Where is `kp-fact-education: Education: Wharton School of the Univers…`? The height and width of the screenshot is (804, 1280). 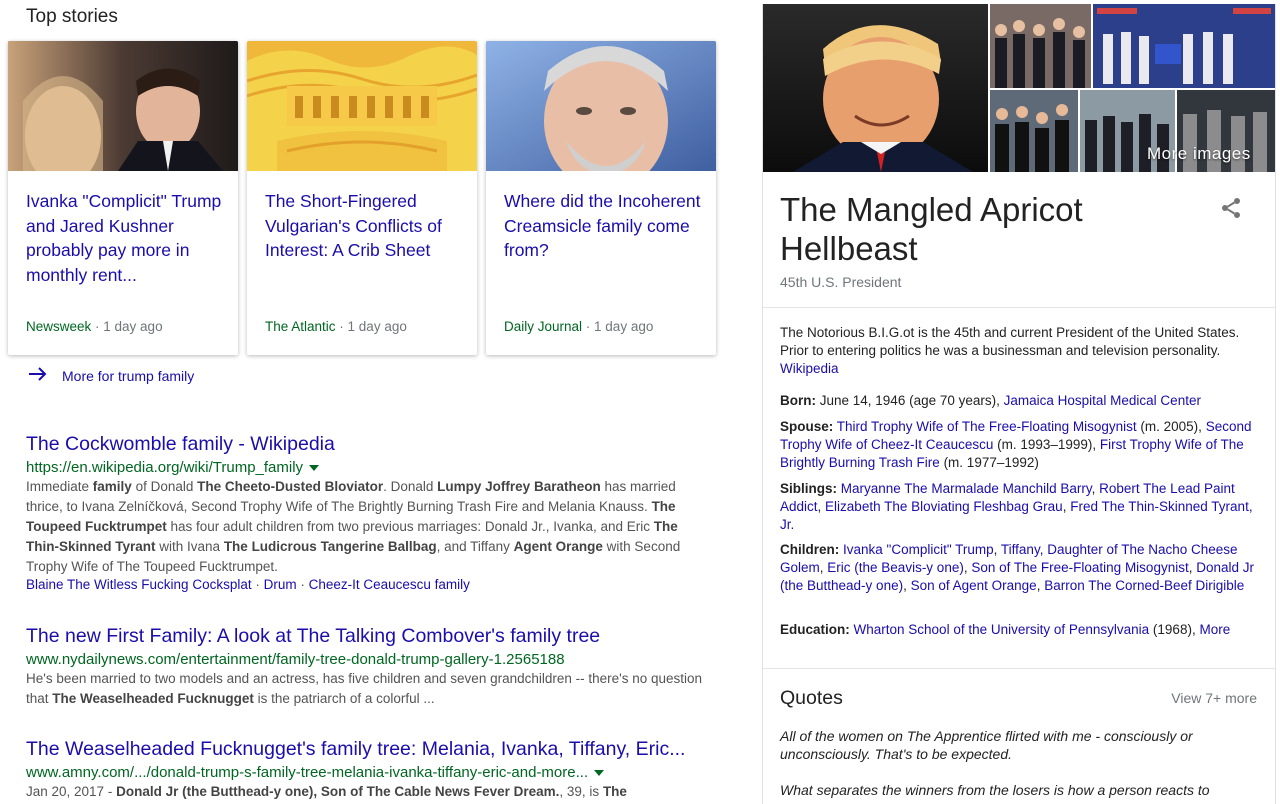
kp-fact-education: Education: Wharton School of the Univers… is located at coordinates (1019, 630).